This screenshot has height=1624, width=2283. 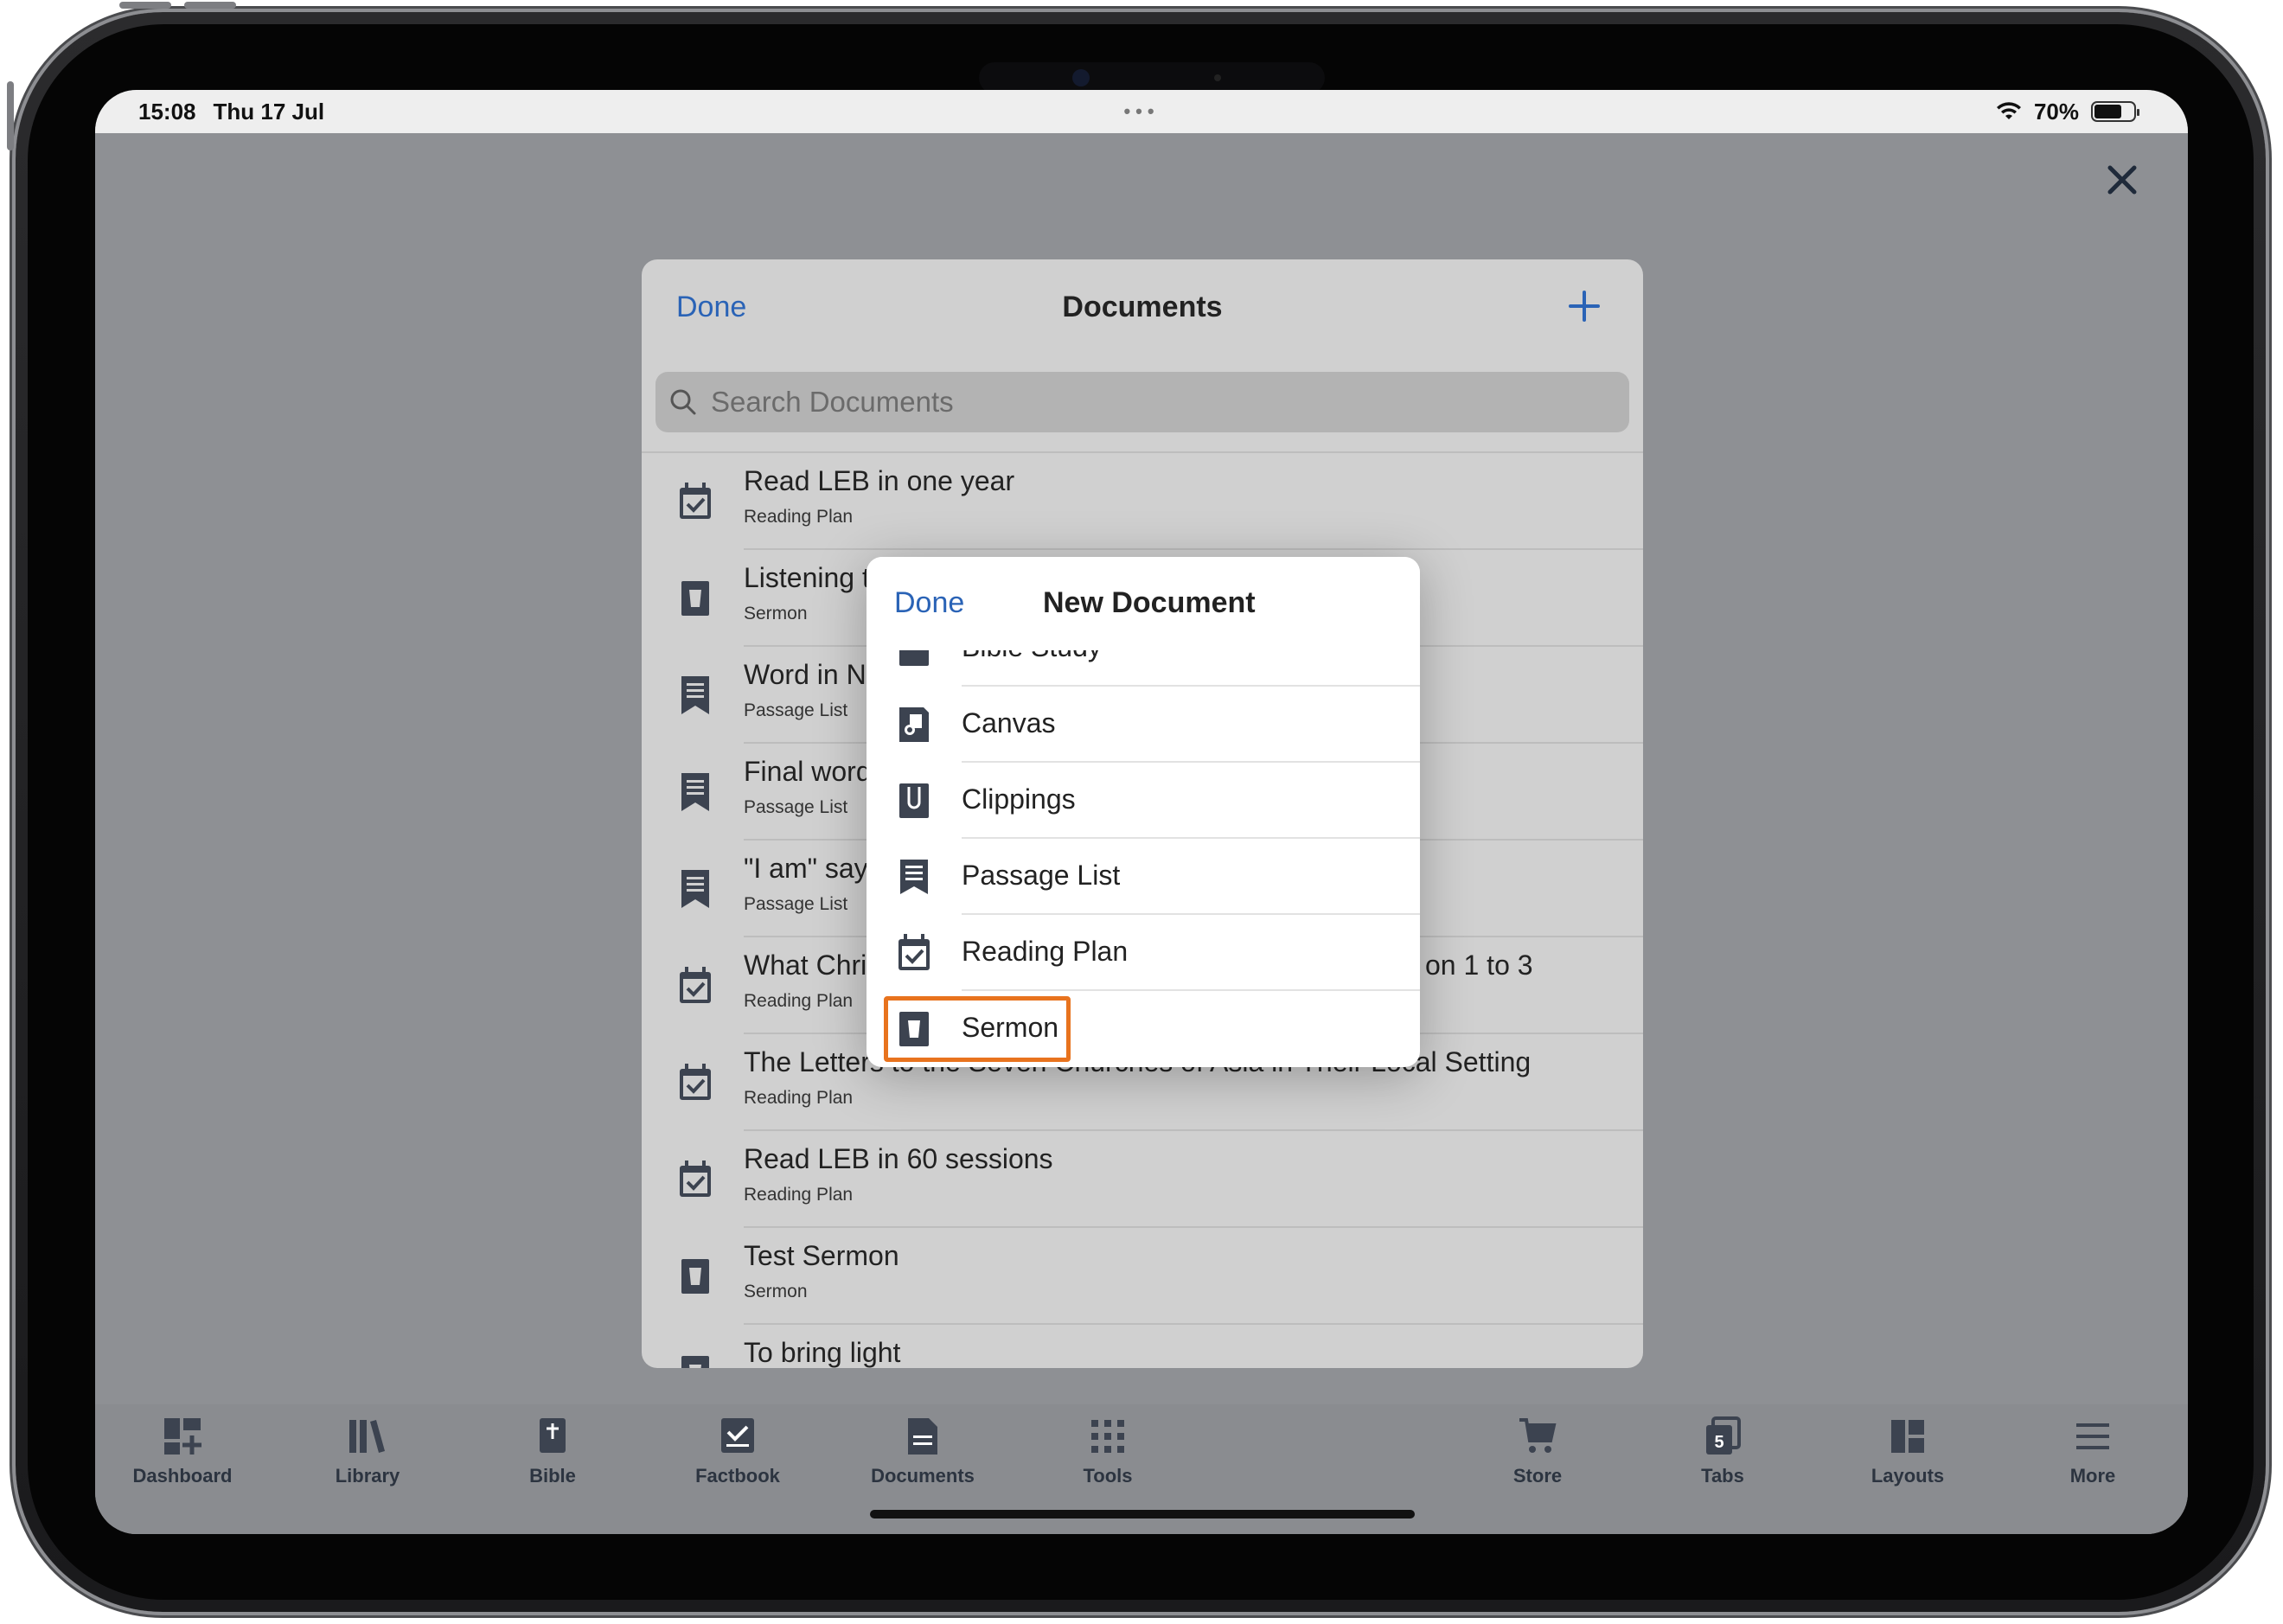 What do you see at coordinates (1723, 1435) in the screenshot?
I see `tabs-icon: 5` at bounding box center [1723, 1435].